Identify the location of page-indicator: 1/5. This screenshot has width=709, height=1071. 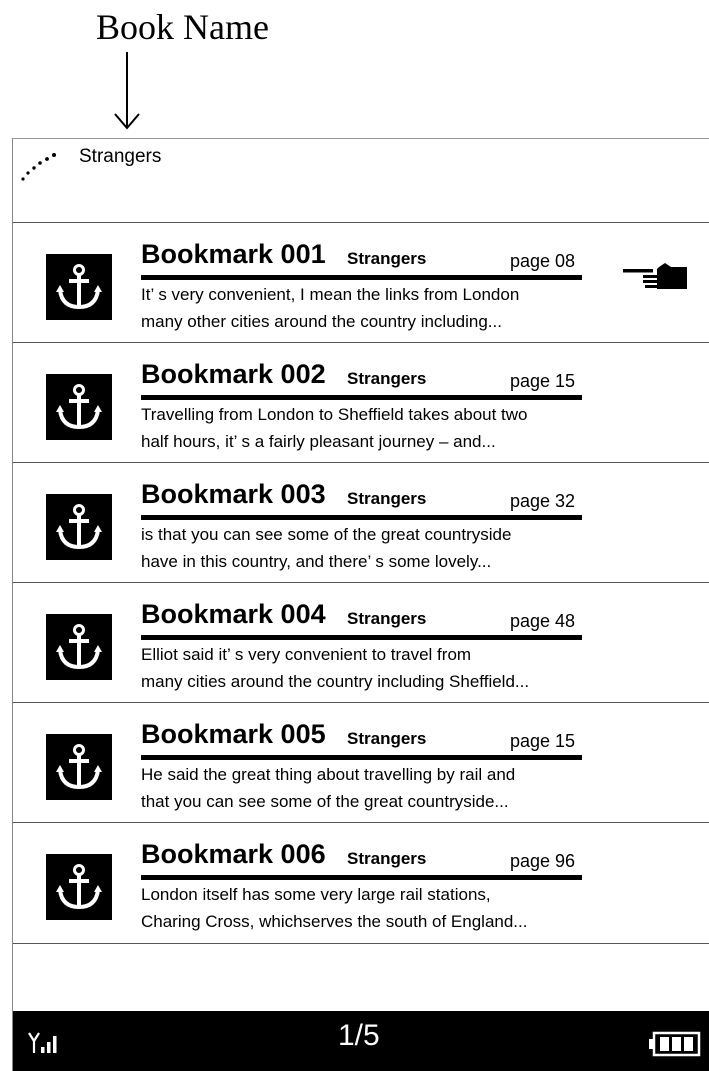
(359, 1035).